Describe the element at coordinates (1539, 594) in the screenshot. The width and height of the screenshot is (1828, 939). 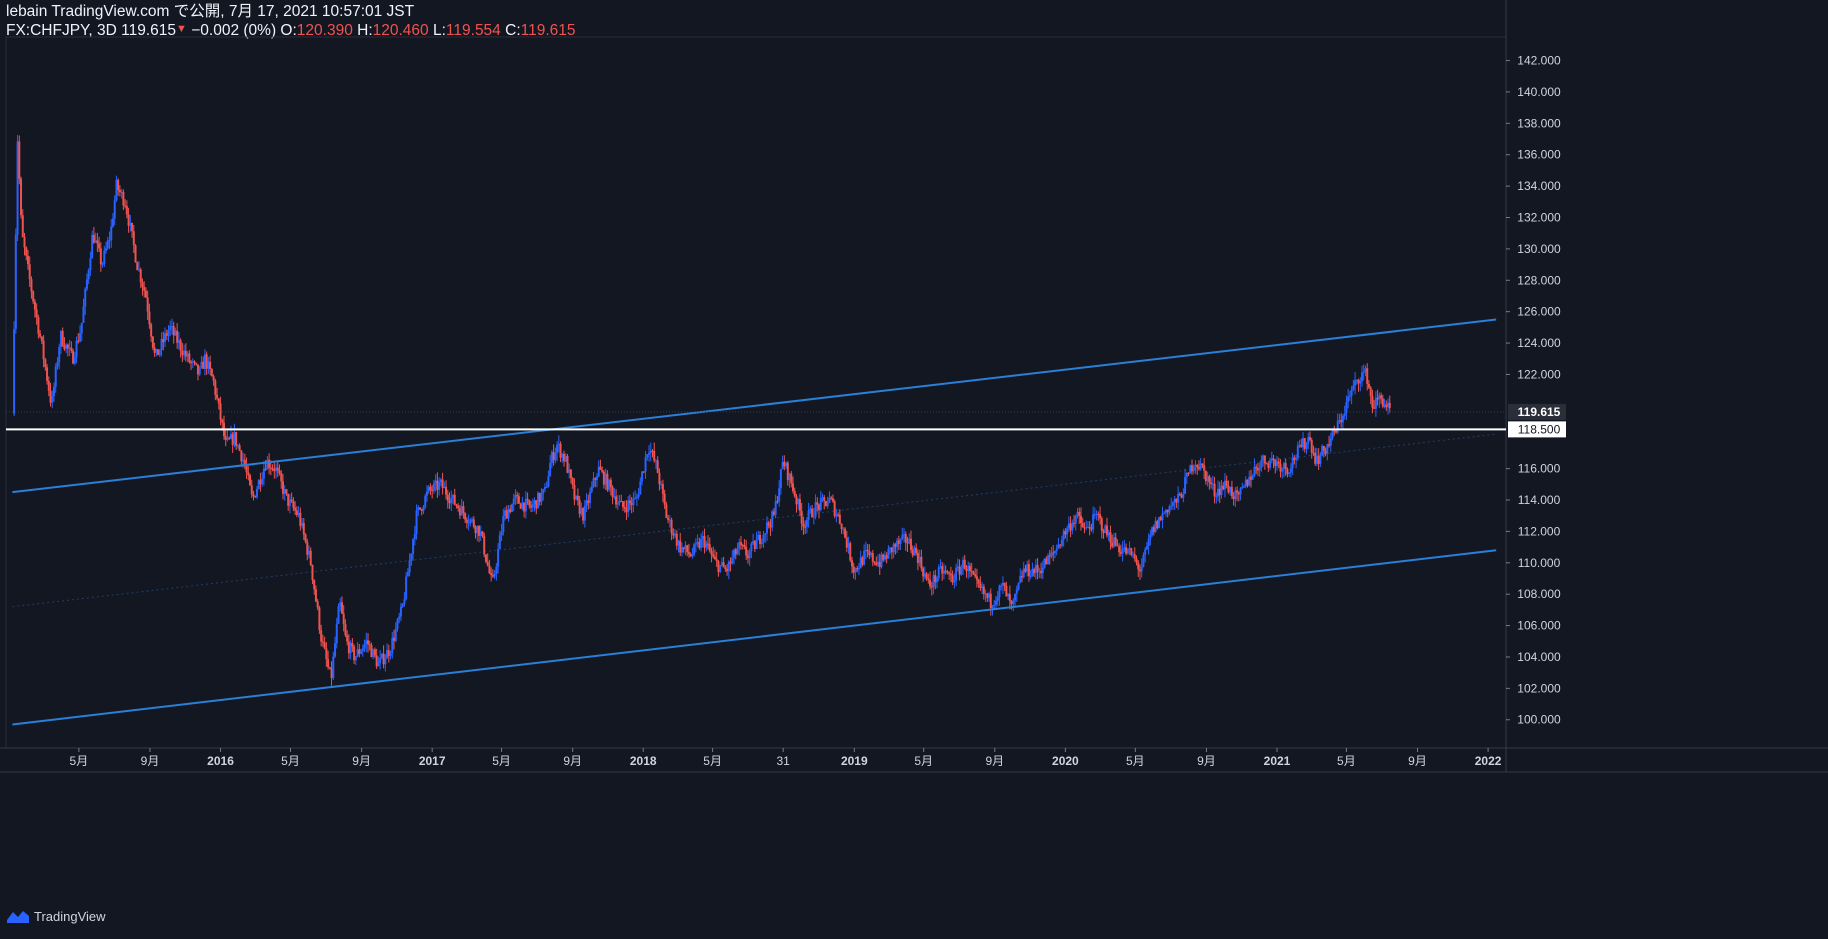
I see `y-tick-label: 108.000` at that location.